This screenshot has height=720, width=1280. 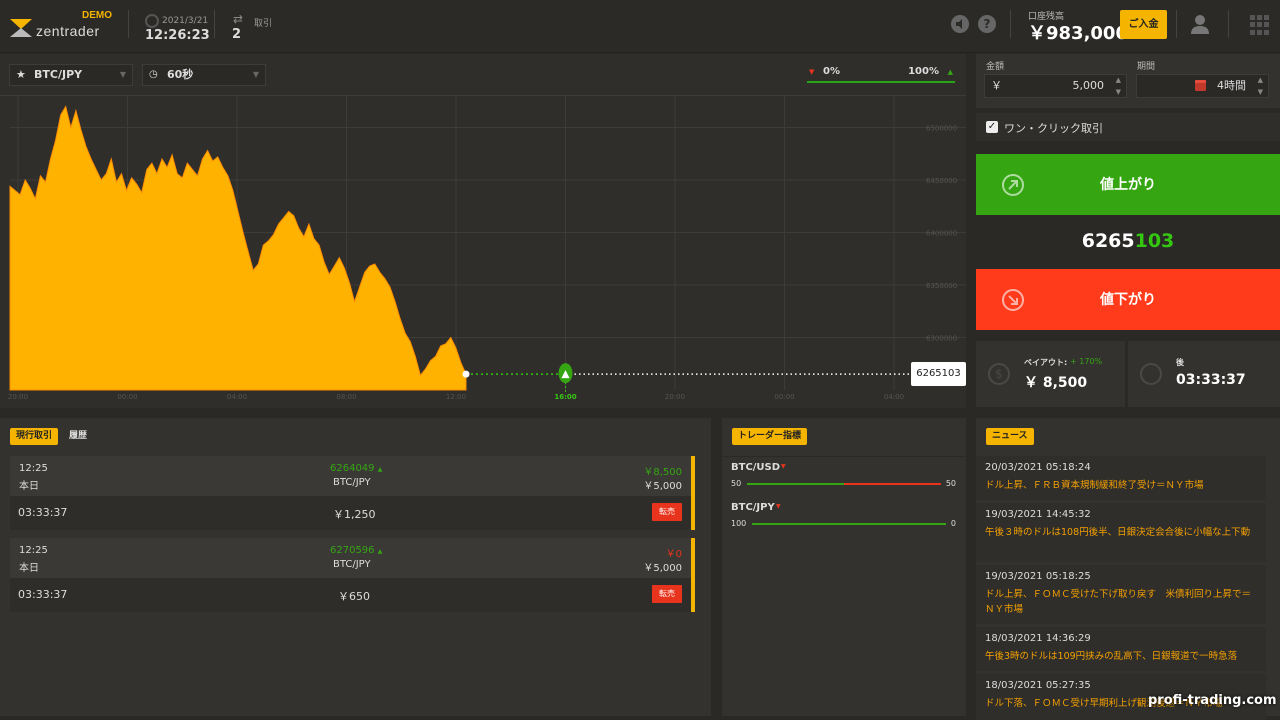 I want to click on news-date: 19/03/2021 14:45:32, so click(x=1038, y=514).